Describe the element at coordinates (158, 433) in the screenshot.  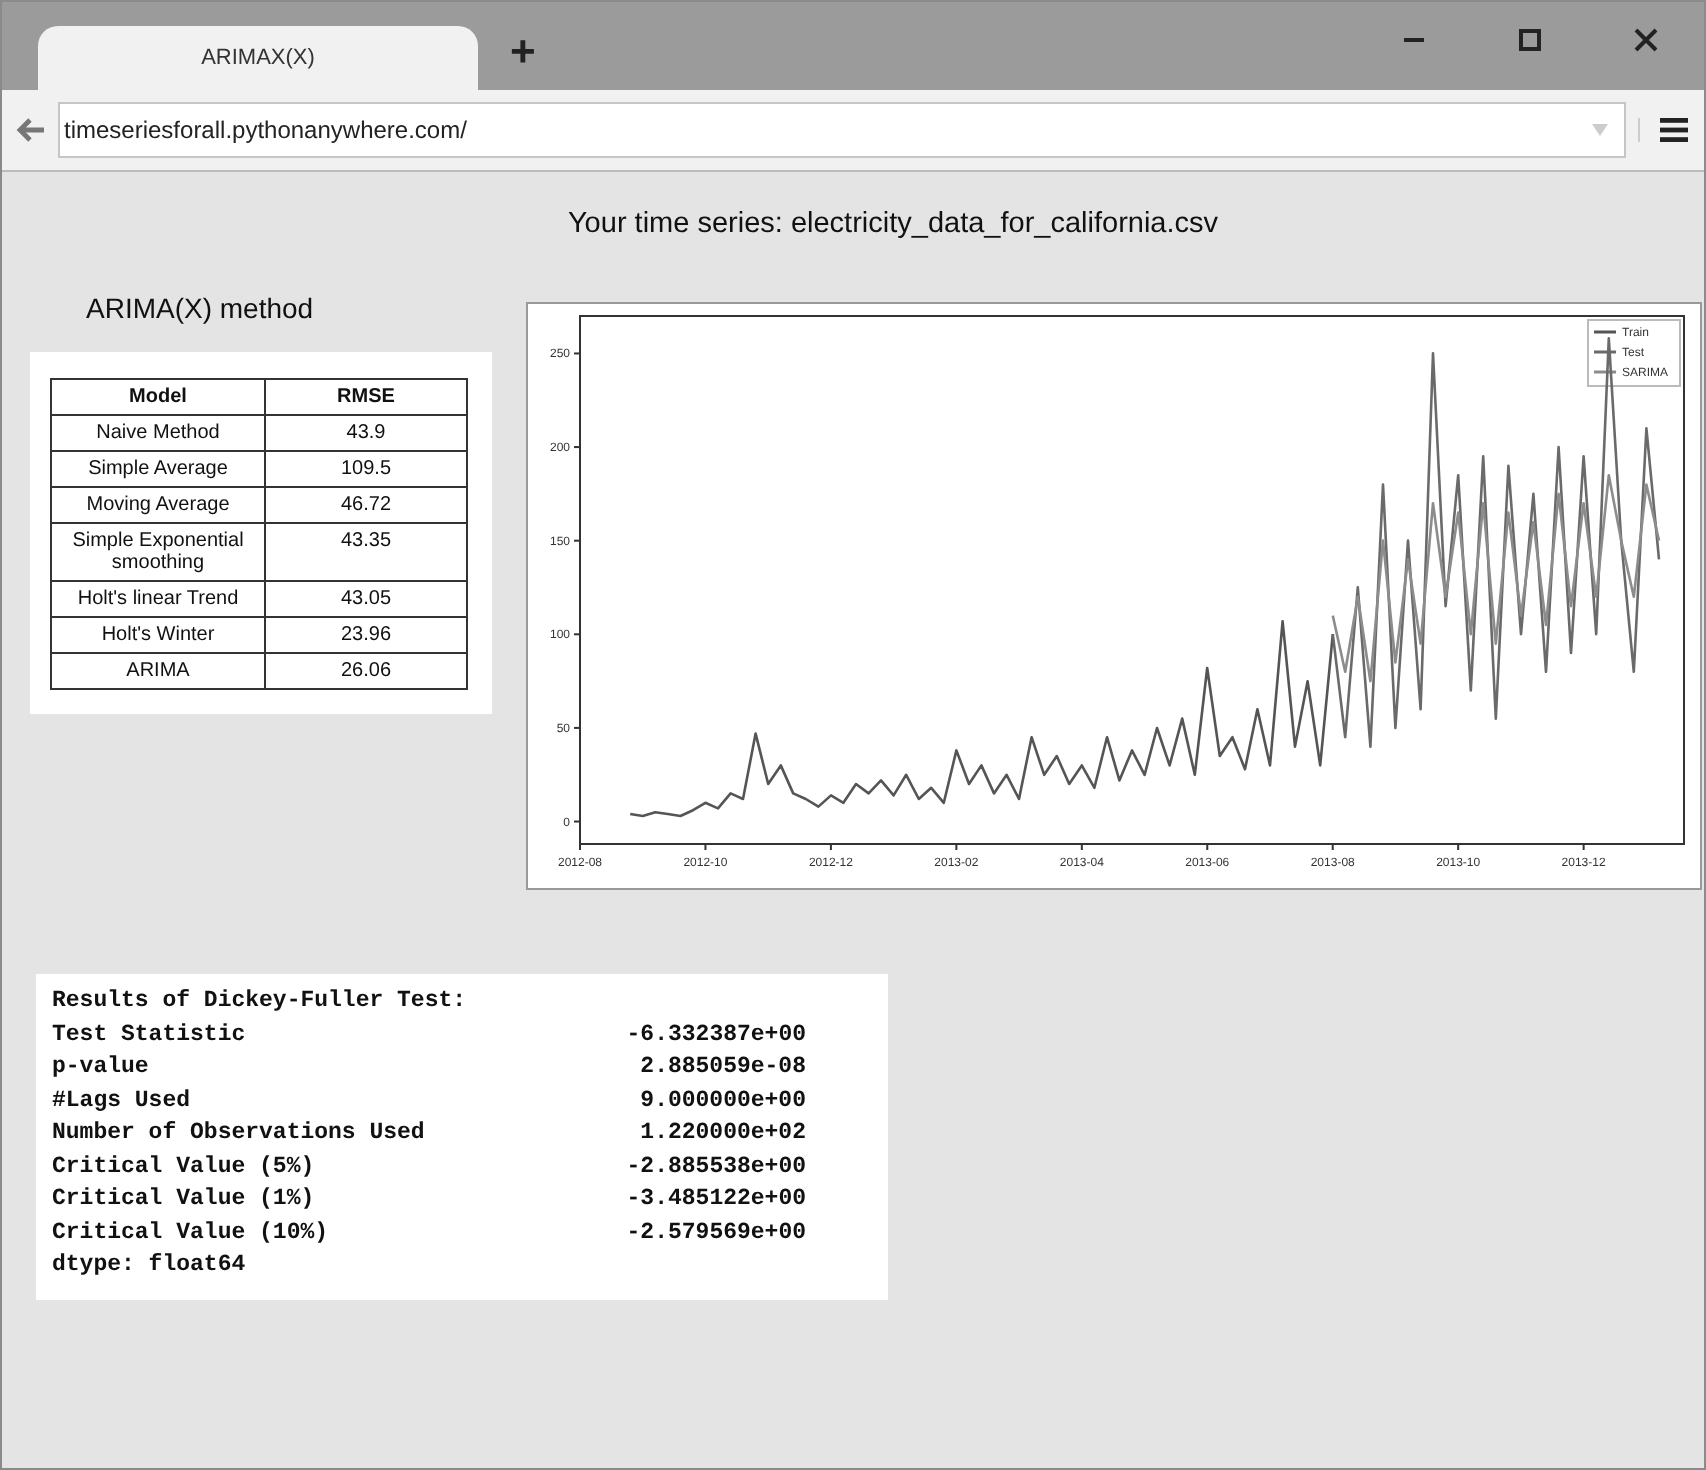
I see `table-cell: Naive Method` at that location.